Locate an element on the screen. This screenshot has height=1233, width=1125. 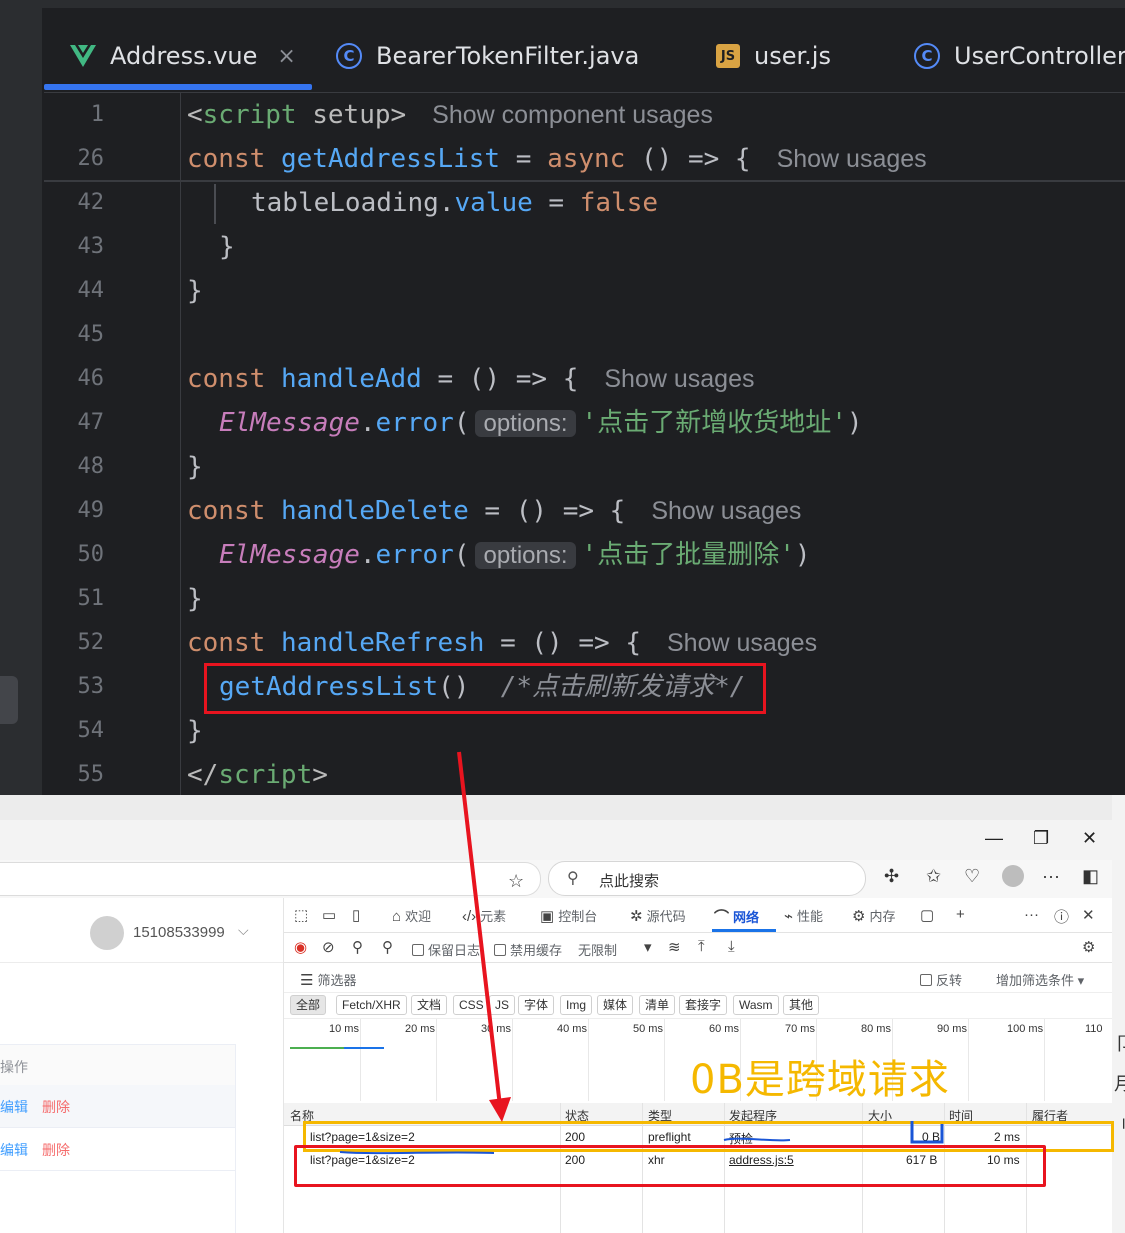
upload-icon: ⤒ is located at coordinates (703, 946).